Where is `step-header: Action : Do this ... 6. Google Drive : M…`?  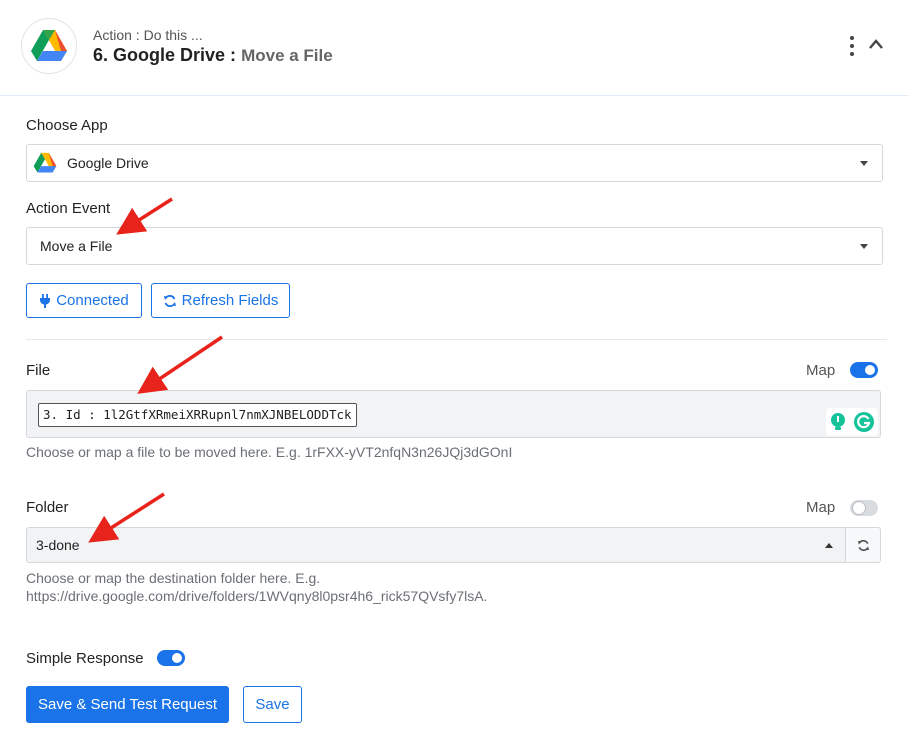
step-header: Action : Do this ... 6. Google Drive : M… is located at coordinates (454, 48).